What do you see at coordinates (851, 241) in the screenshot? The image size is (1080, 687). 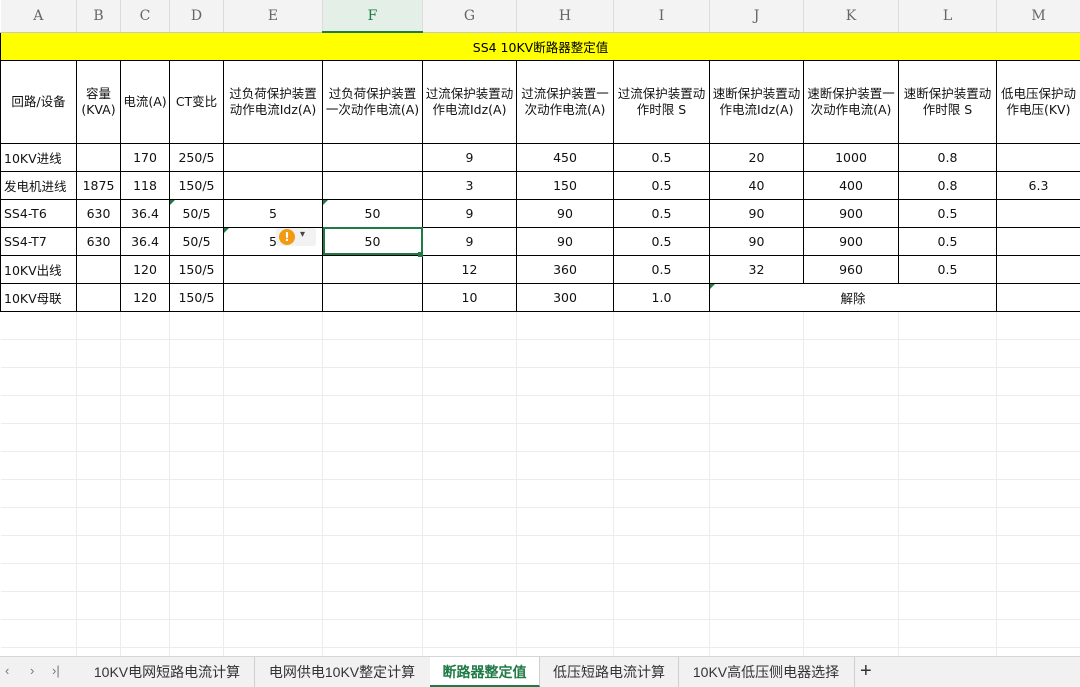 I see `table-cell: 900` at bounding box center [851, 241].